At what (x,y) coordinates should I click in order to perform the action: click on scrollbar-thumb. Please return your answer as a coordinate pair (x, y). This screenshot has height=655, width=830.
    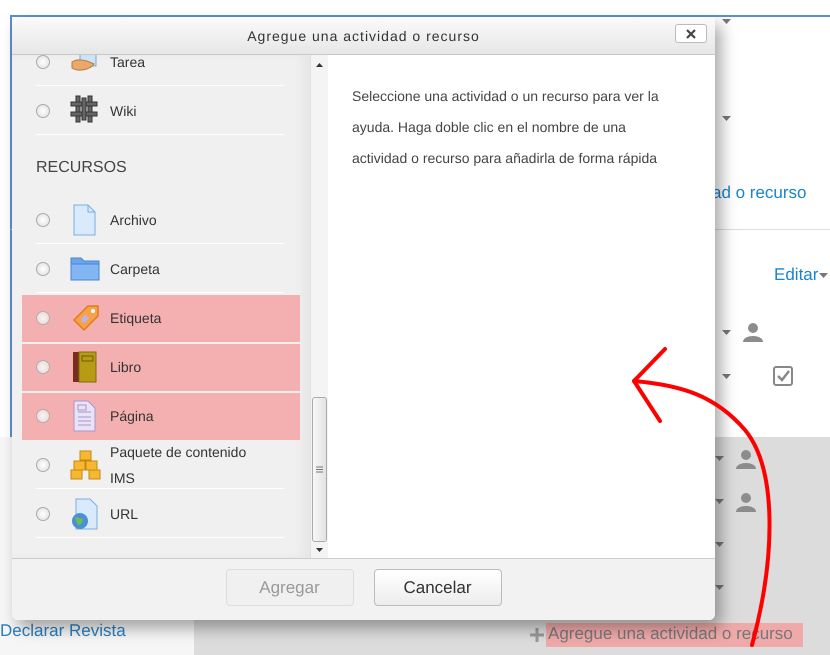
    Looking at the image, I should click on (319, 469).